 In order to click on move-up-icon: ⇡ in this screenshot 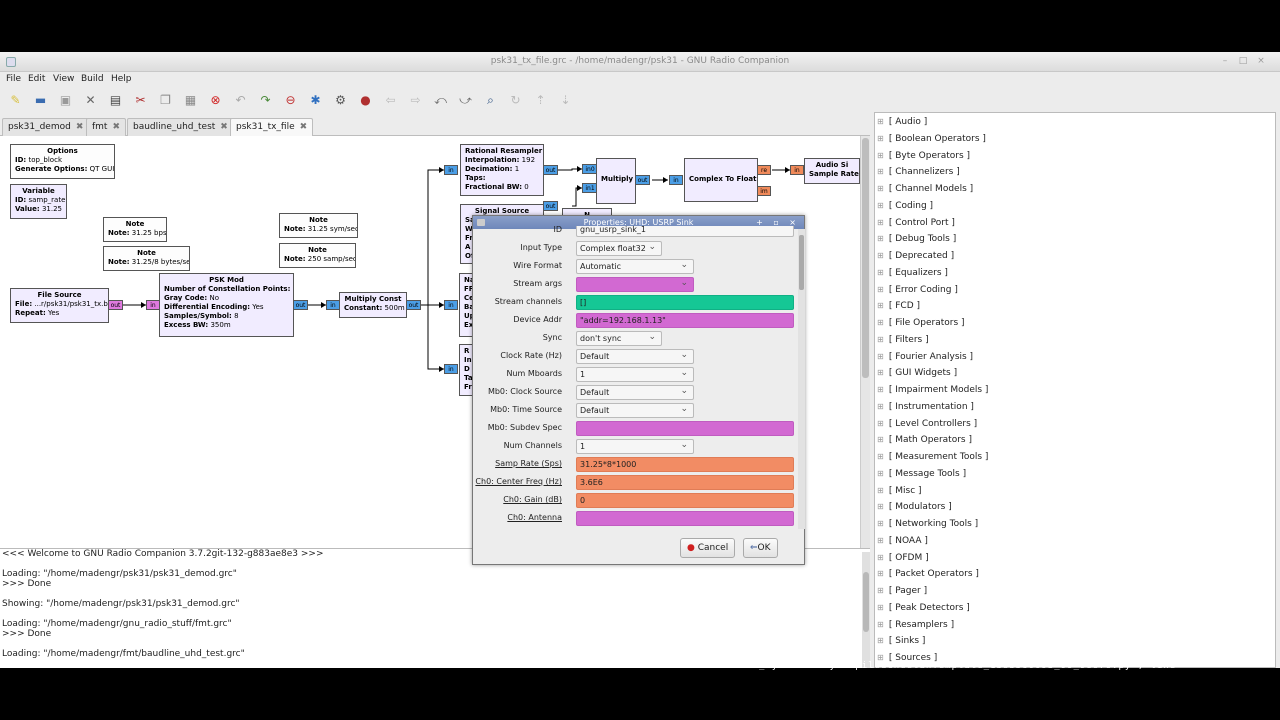, I will do `click(540, 100)`.